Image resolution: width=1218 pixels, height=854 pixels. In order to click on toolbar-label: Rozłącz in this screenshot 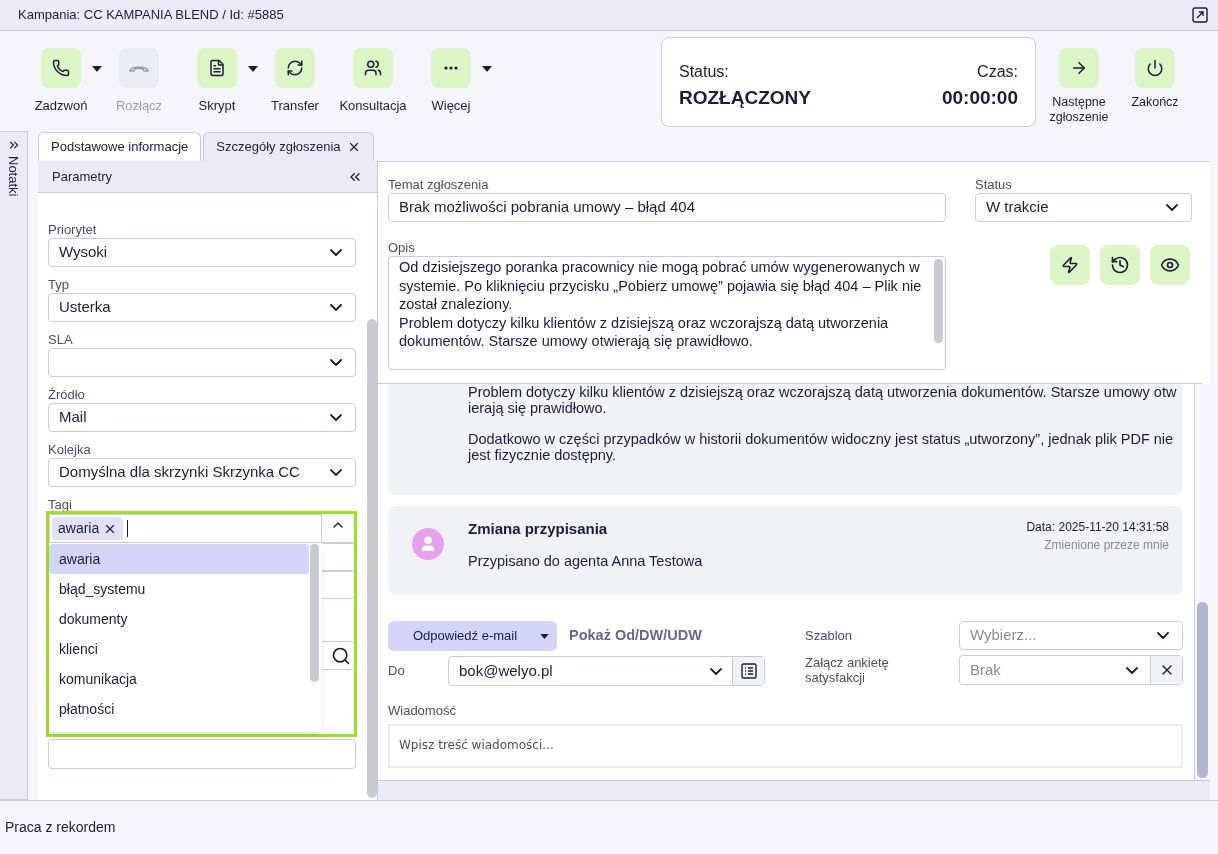, I will do `click(139, 106)`.